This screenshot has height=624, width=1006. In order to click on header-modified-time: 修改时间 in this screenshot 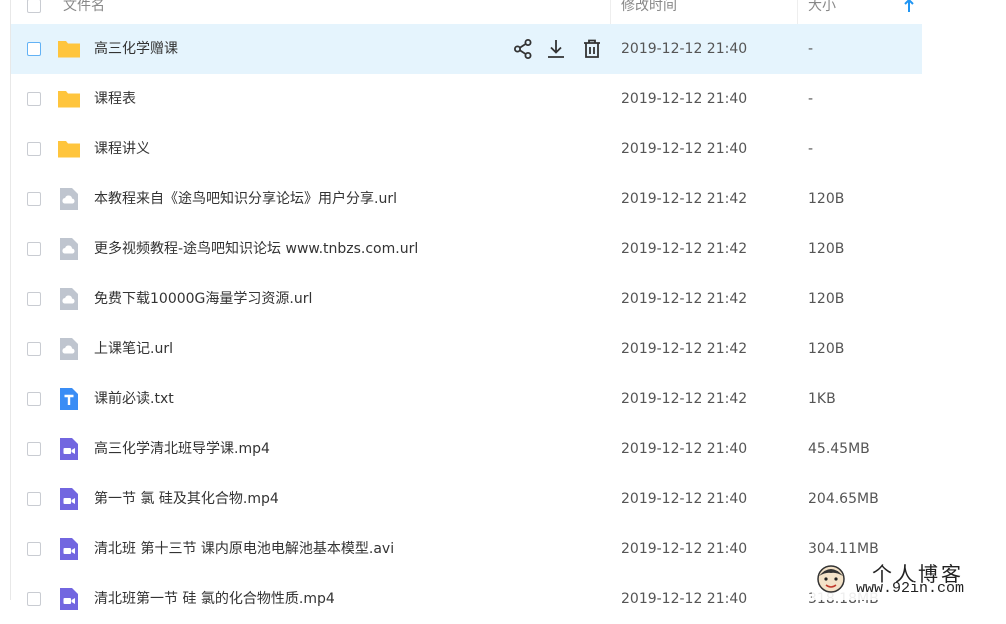, I will do `click(649, 12)`.